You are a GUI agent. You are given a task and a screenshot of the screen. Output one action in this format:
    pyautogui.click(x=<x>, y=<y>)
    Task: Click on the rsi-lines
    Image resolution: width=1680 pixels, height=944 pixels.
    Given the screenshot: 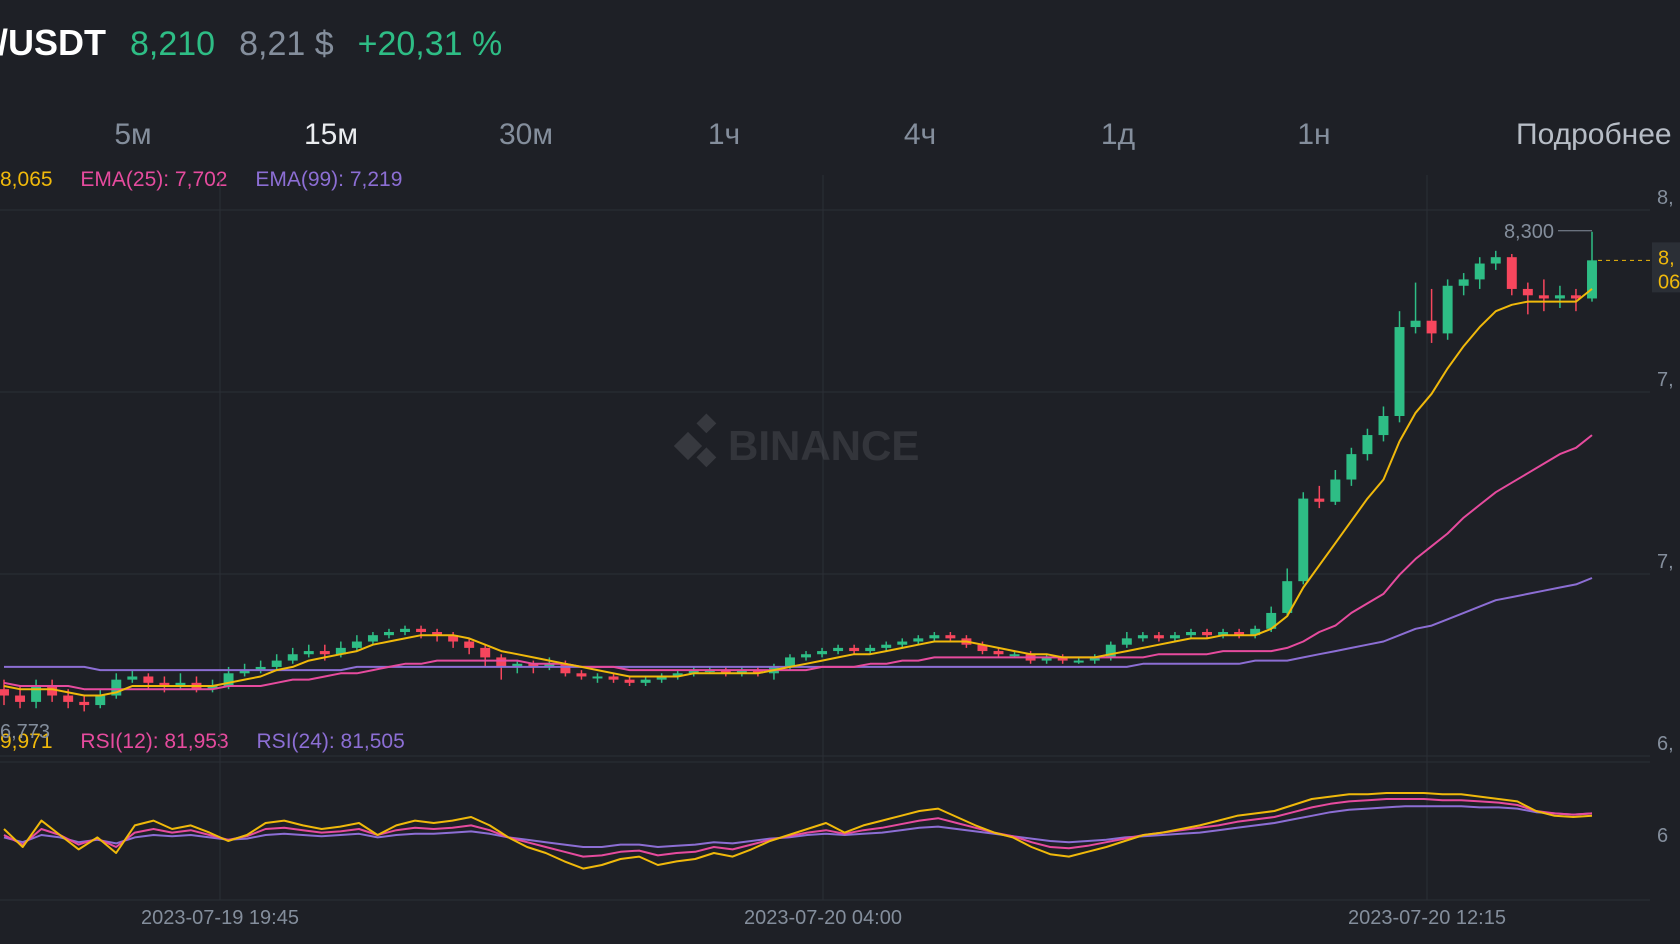 What is the action you would take?
    pyautogui.click(x=798, y=831)
    